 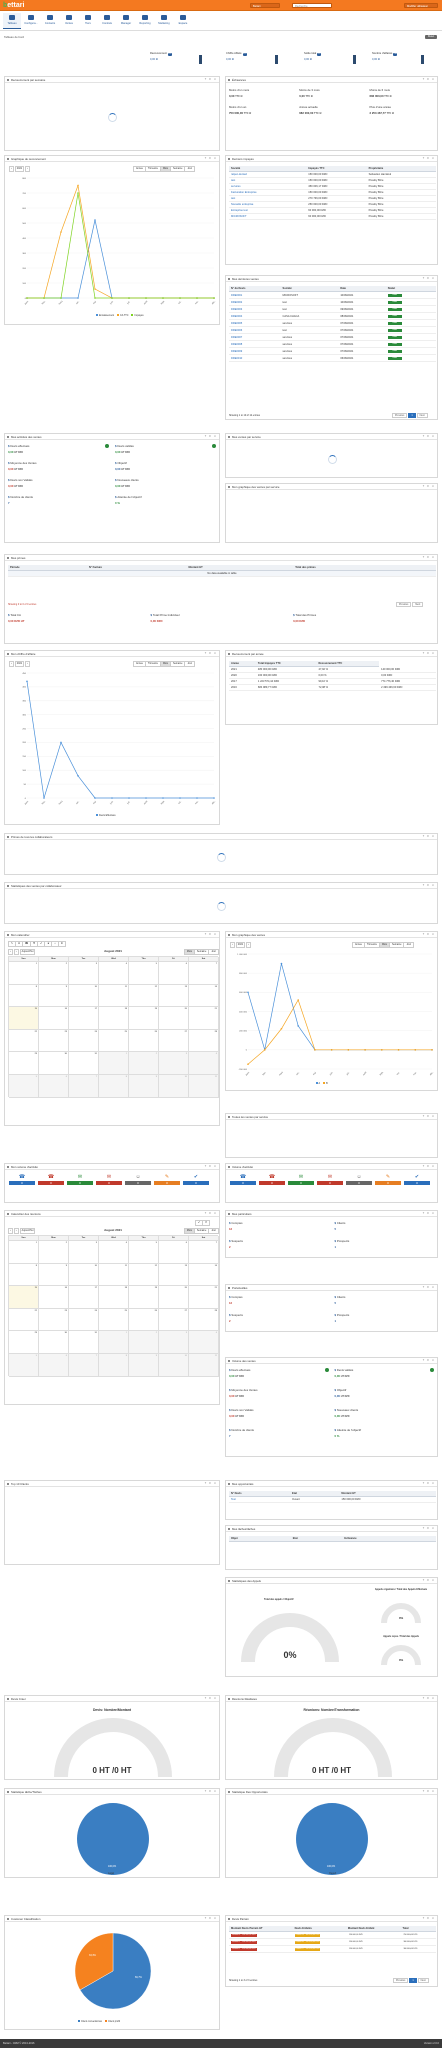 I want to click on nav-item-6: Manager, so click(x=126, y=21).